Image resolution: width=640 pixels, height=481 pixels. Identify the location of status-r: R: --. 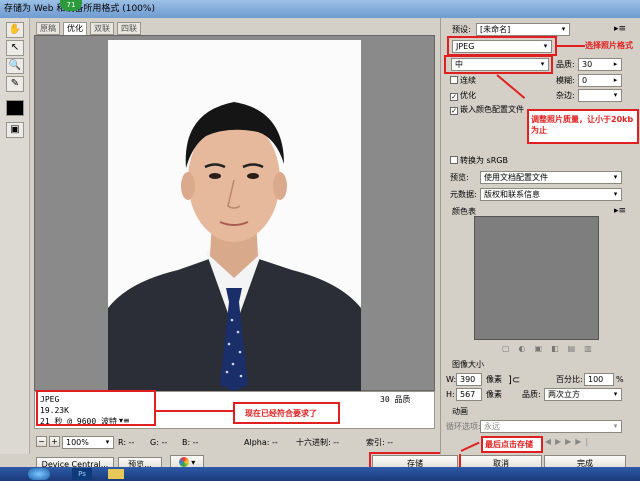
(126, 442).